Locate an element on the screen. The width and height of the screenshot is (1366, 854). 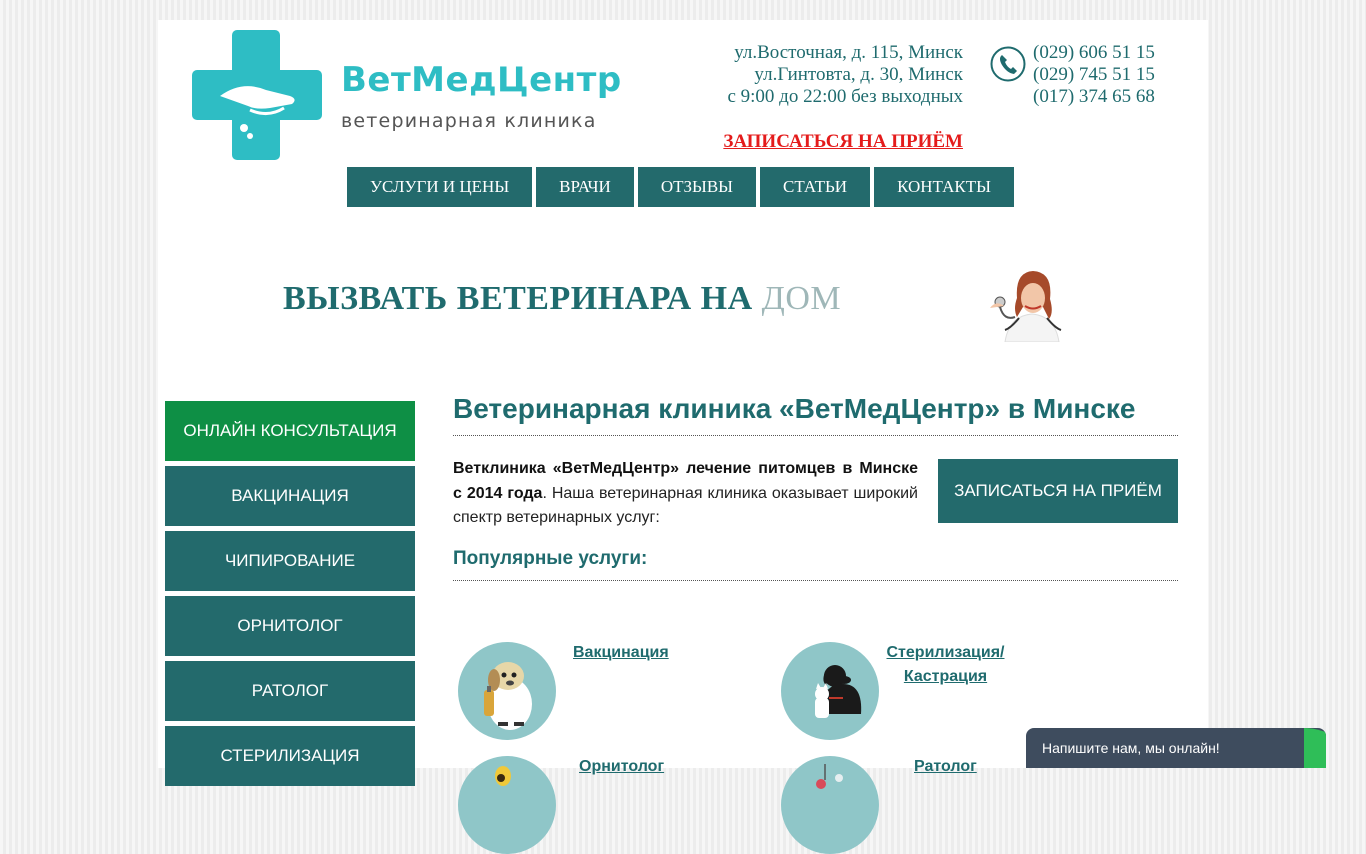
service-link-sterilization-line1: Стерилизация/ is located at coordinates (945, 652).